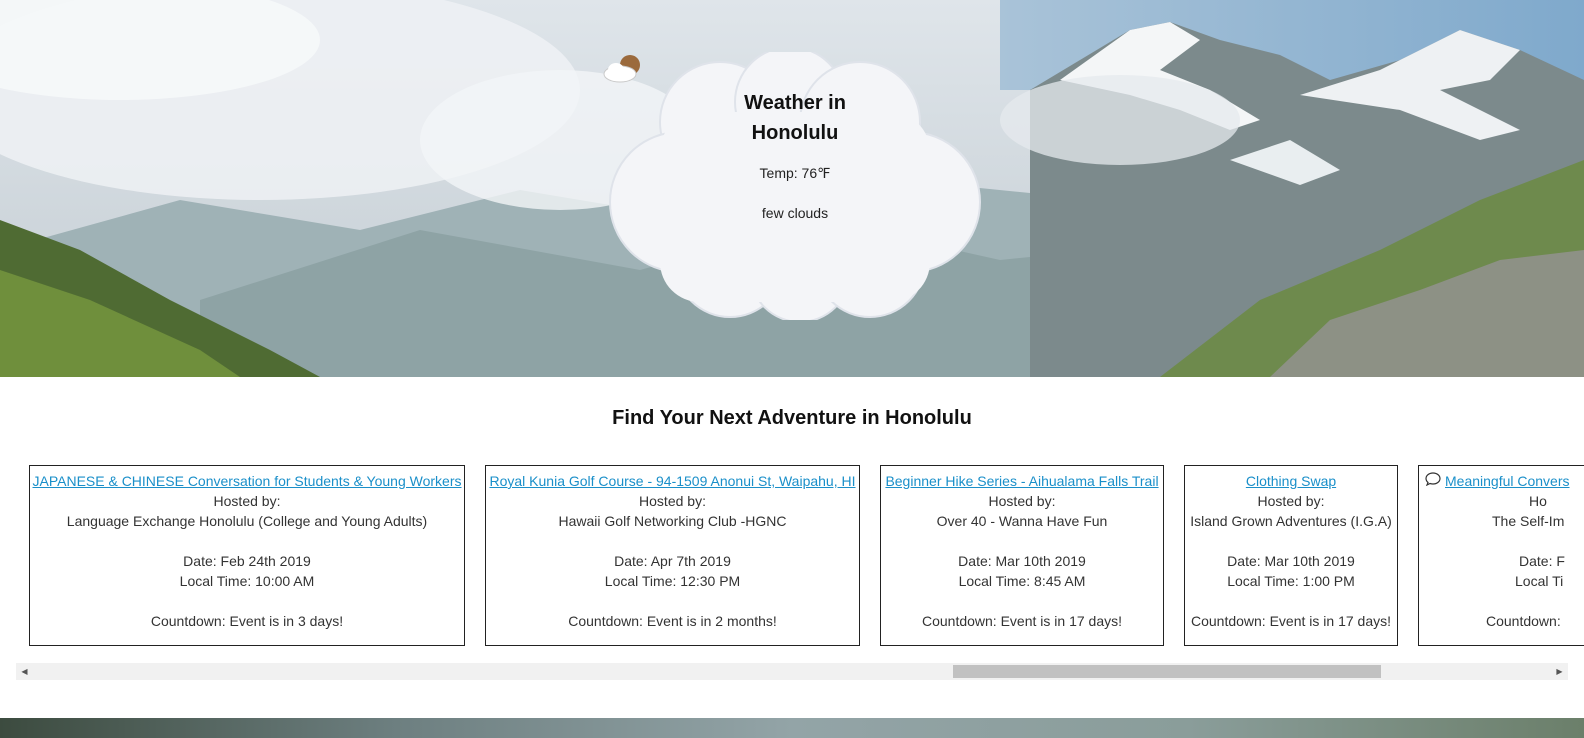 The width and height of the screenshot is (1584, 738). What do you see at coordinates (247, 581) in the screenshot?
I see `event-local-time: Local Time: 10:00 AM` at bounding box center [247, 581].